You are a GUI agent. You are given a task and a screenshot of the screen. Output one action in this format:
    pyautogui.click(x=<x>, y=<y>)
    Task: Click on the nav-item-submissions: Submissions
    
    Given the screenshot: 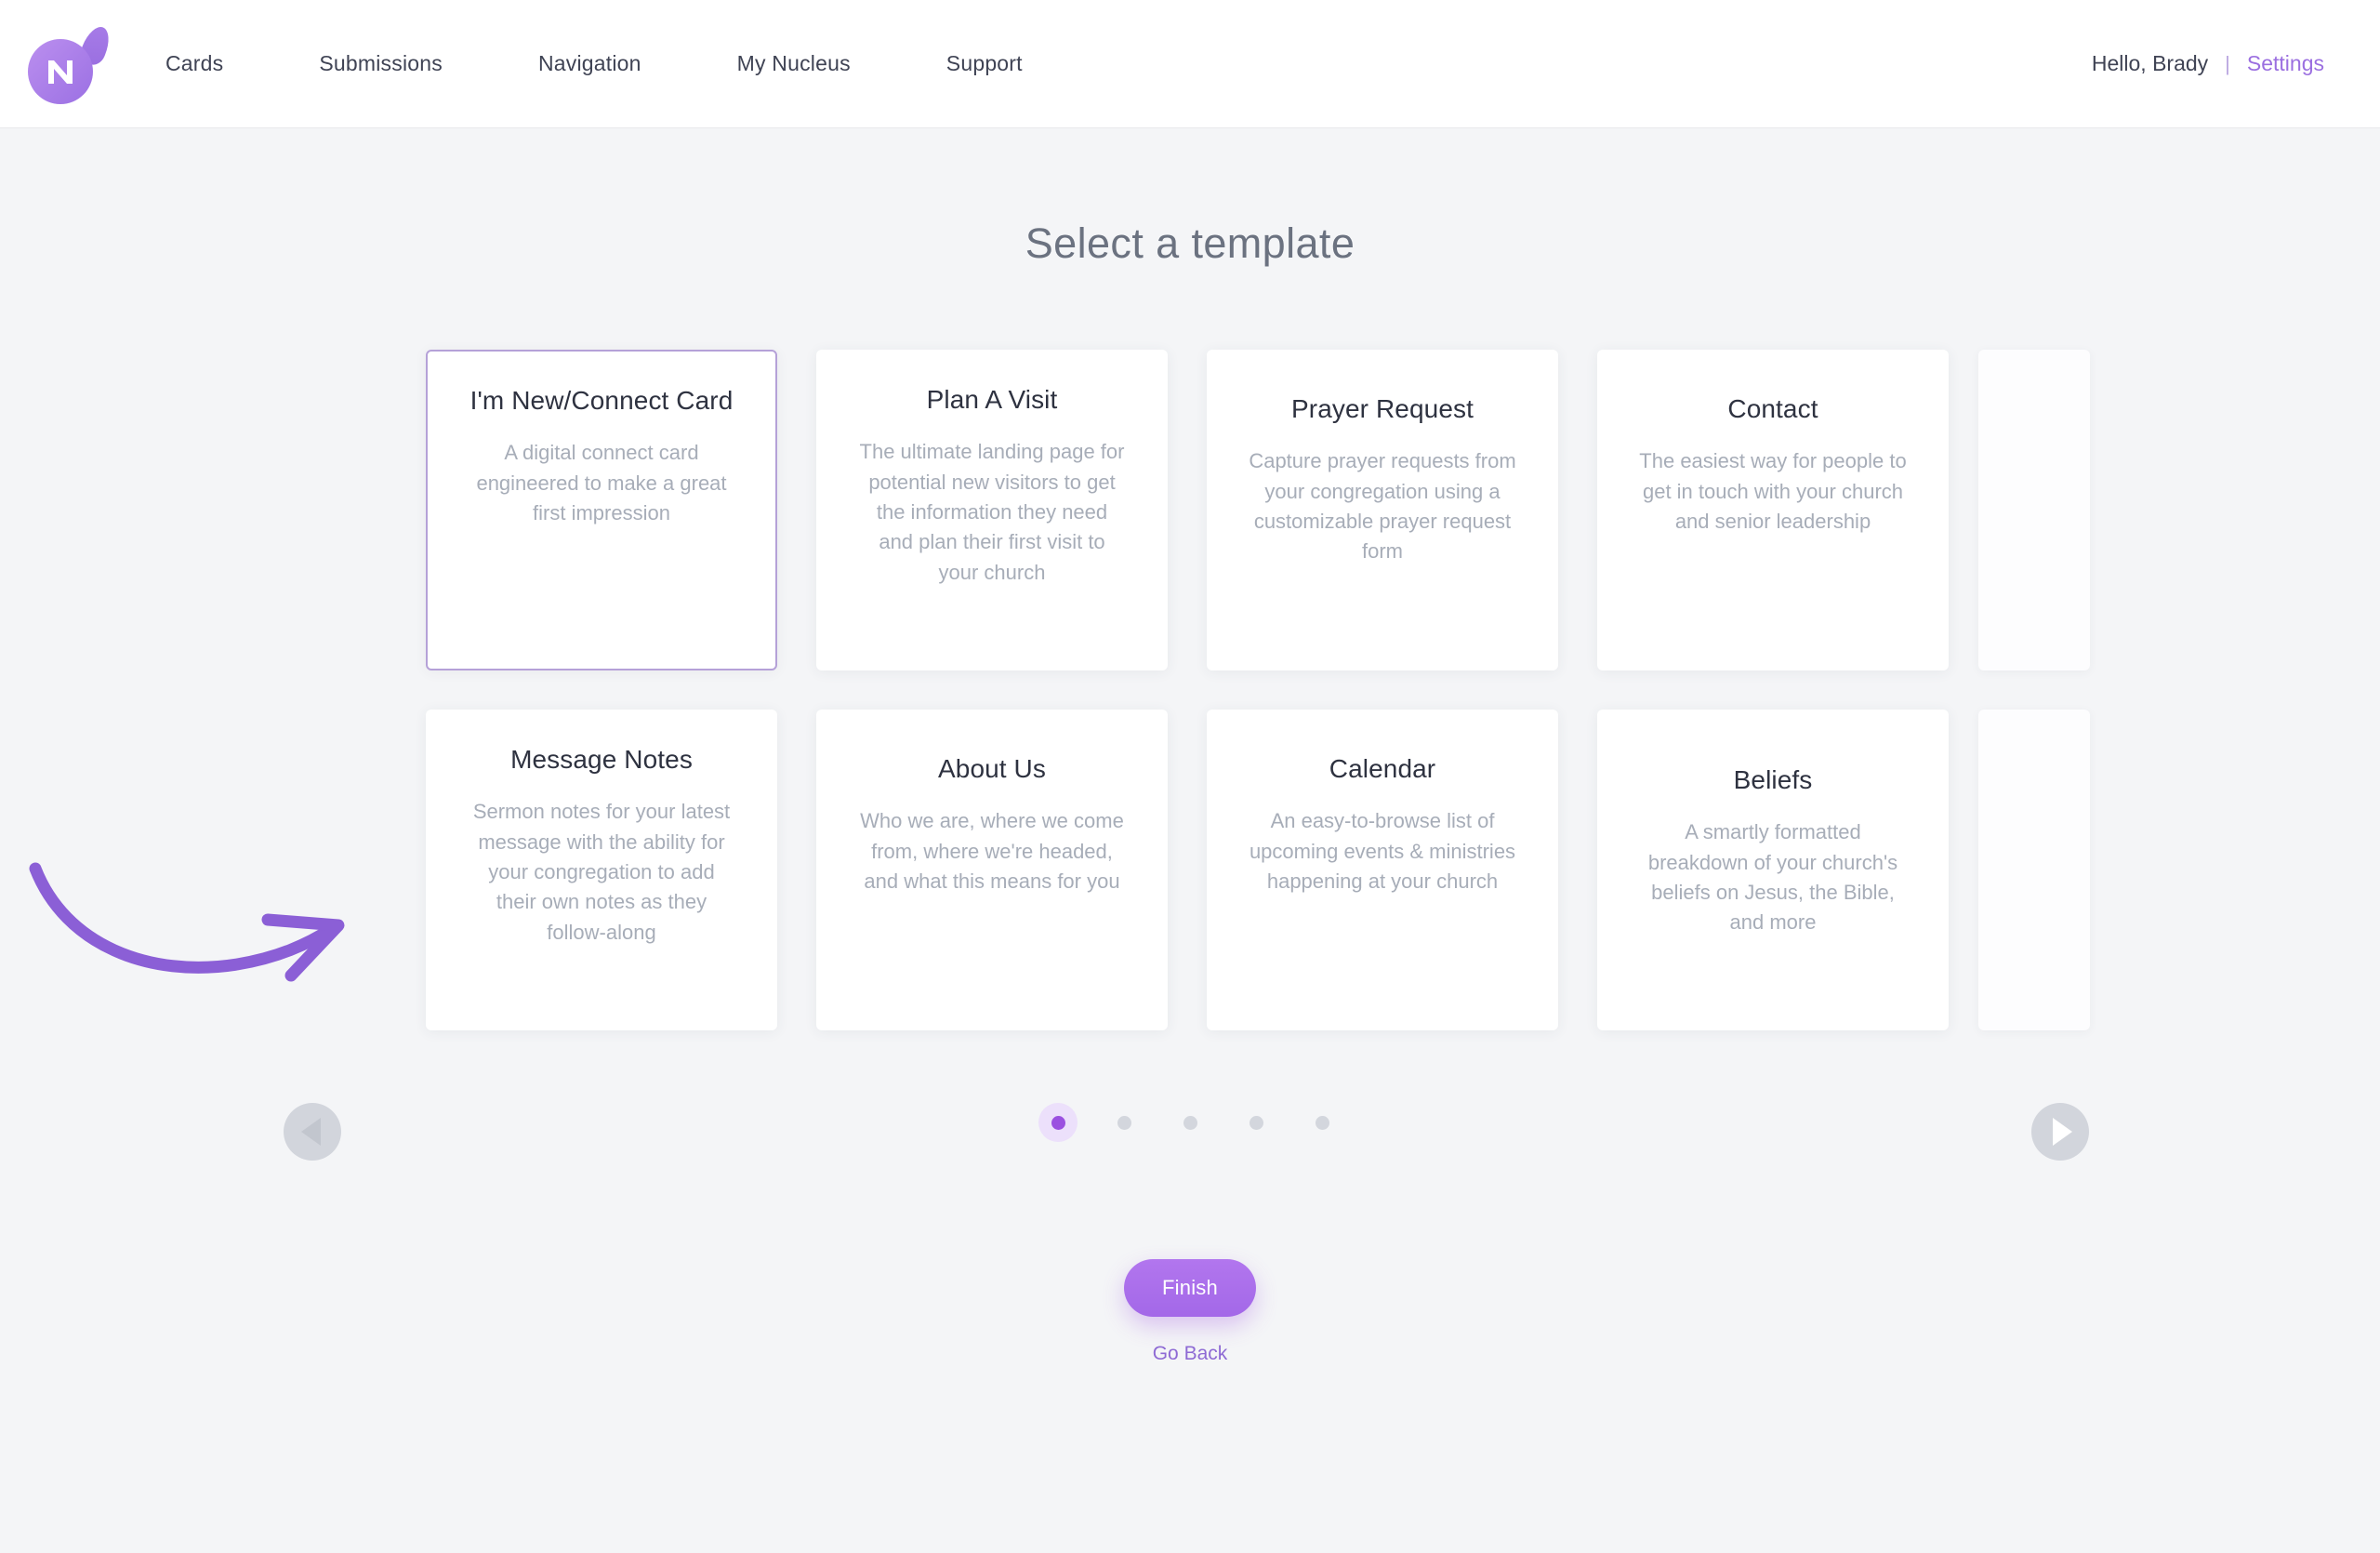 What is the action you would take?
    pyautogui.click(x=381, y=64)
    